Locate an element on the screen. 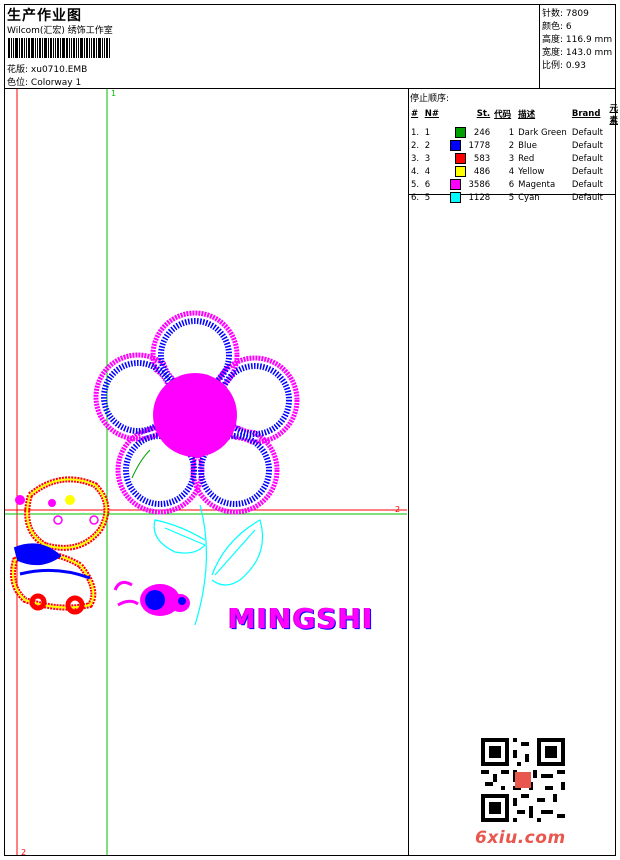  cartoon-character is located at coordinates (60, 545).